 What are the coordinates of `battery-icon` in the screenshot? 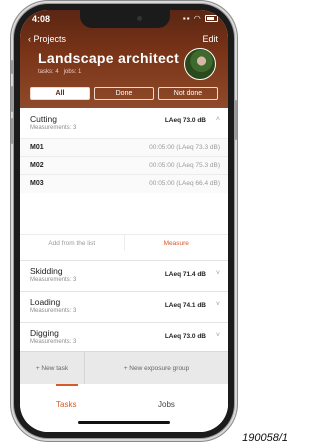 It's located at (211, 18).